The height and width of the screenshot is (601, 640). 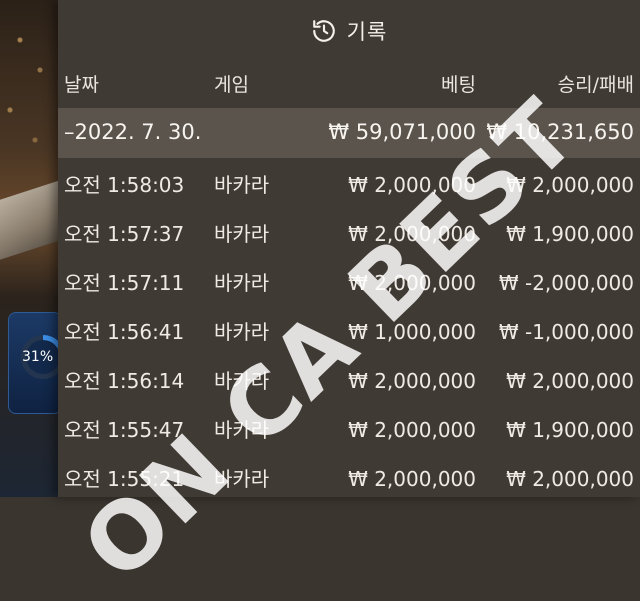 I want to click on row-time: 오전 1:55:21, so click(x=124, y=479).